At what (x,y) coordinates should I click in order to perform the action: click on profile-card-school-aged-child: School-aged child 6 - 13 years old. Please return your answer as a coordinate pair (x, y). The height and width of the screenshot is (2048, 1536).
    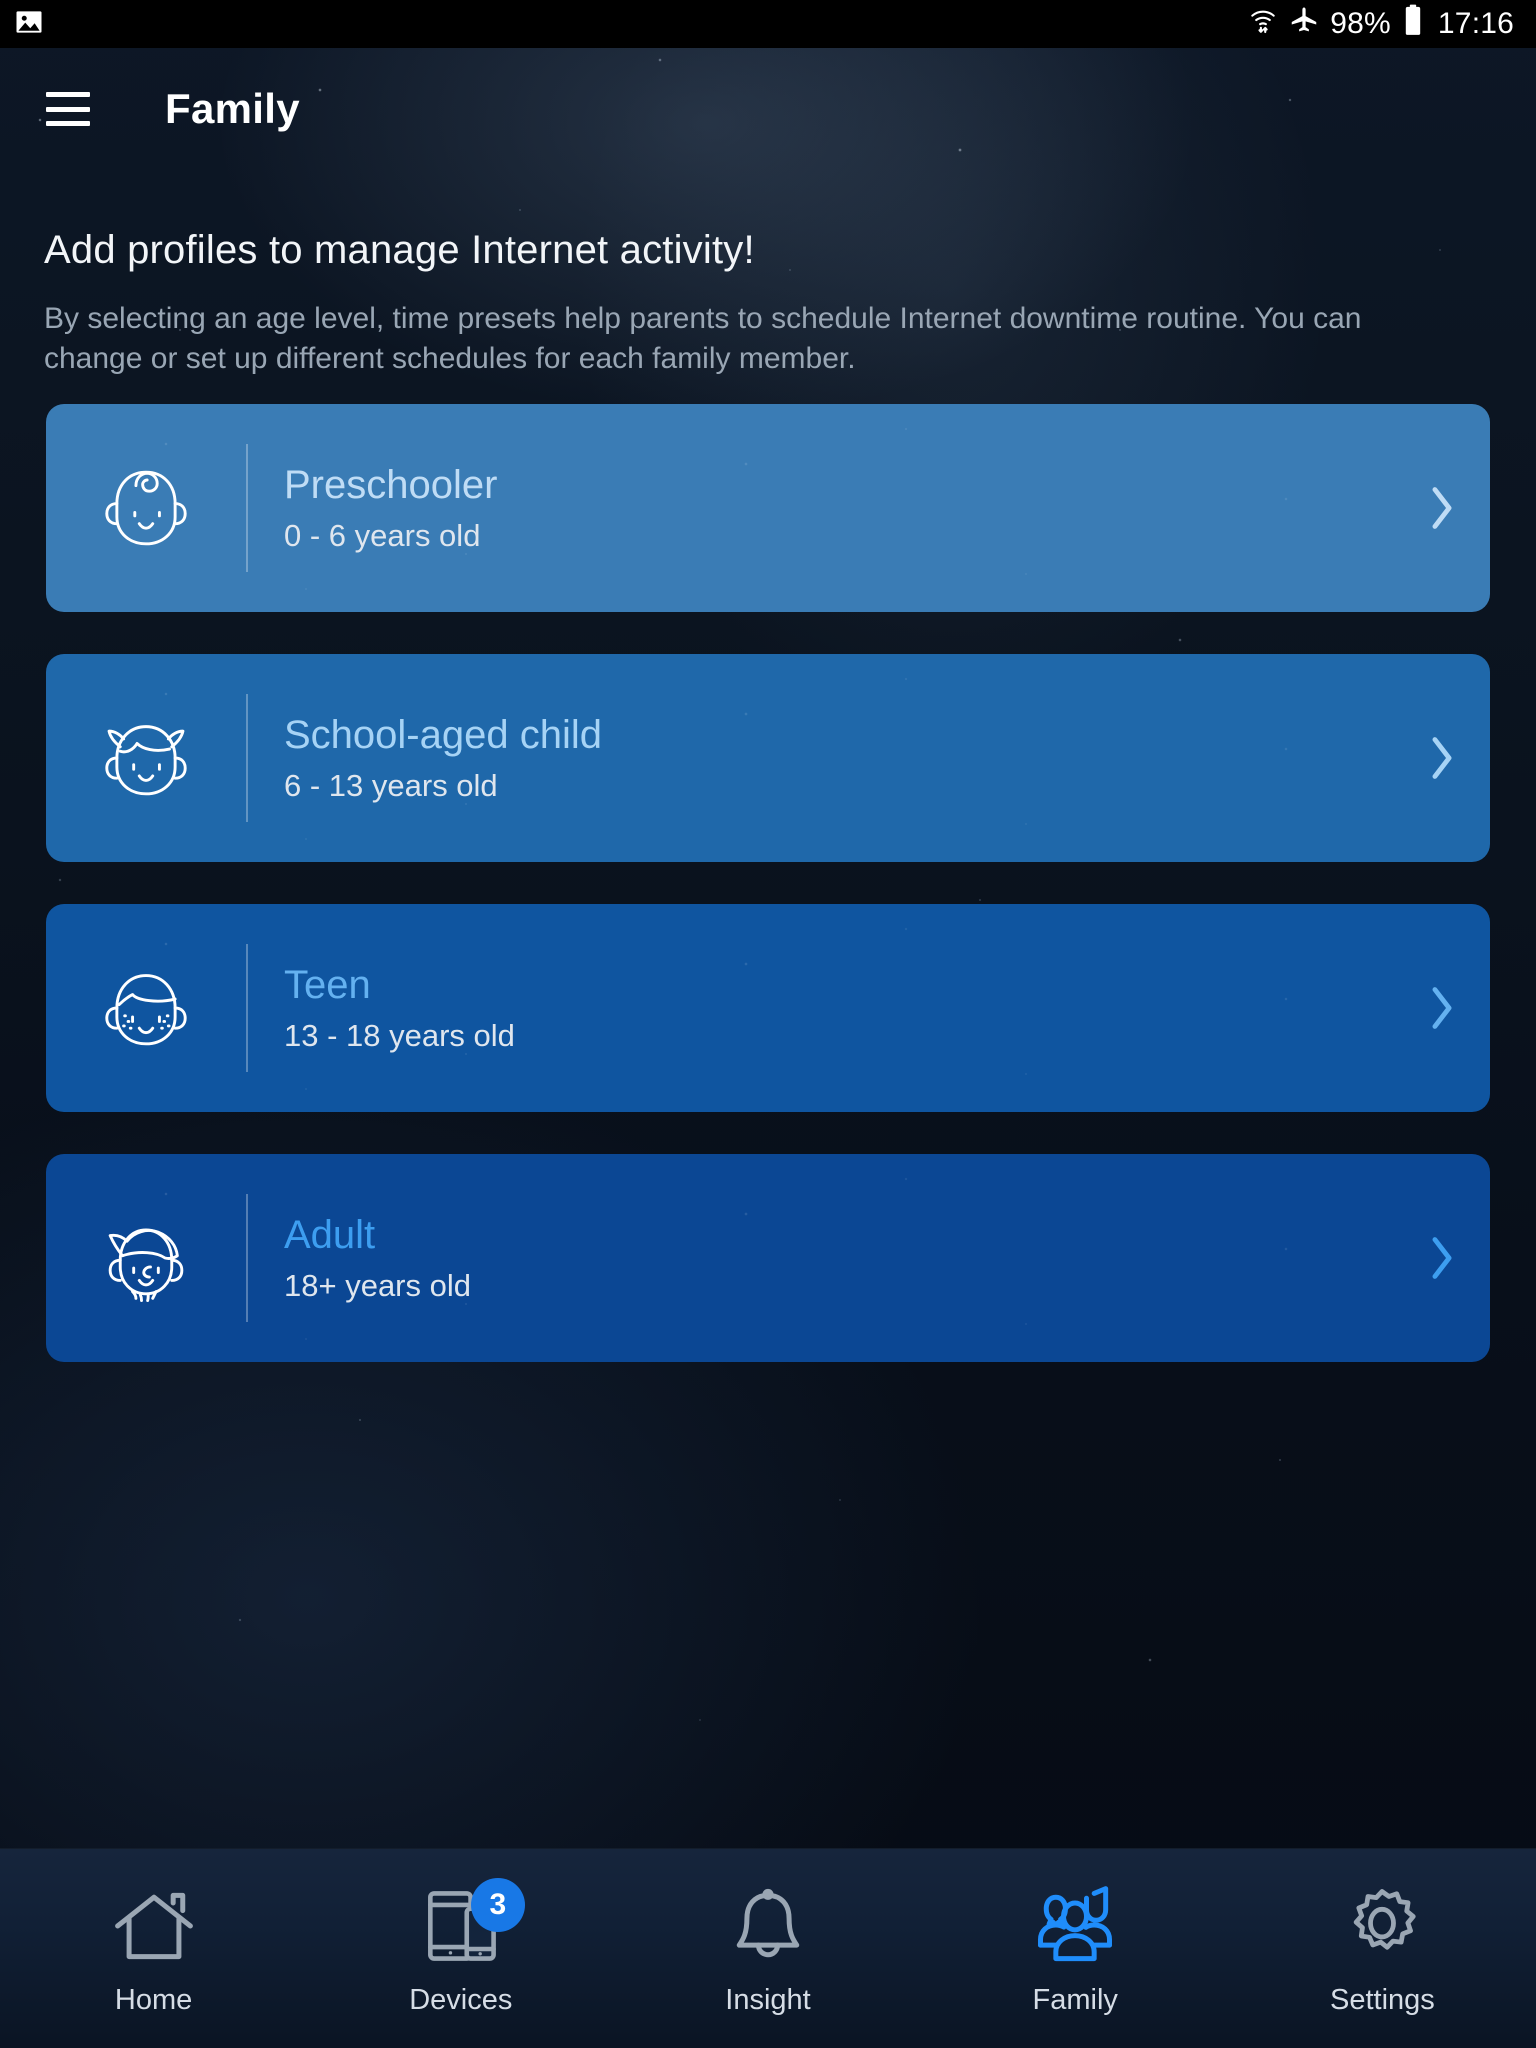
    Looking at the image, I should click on (768, 758).